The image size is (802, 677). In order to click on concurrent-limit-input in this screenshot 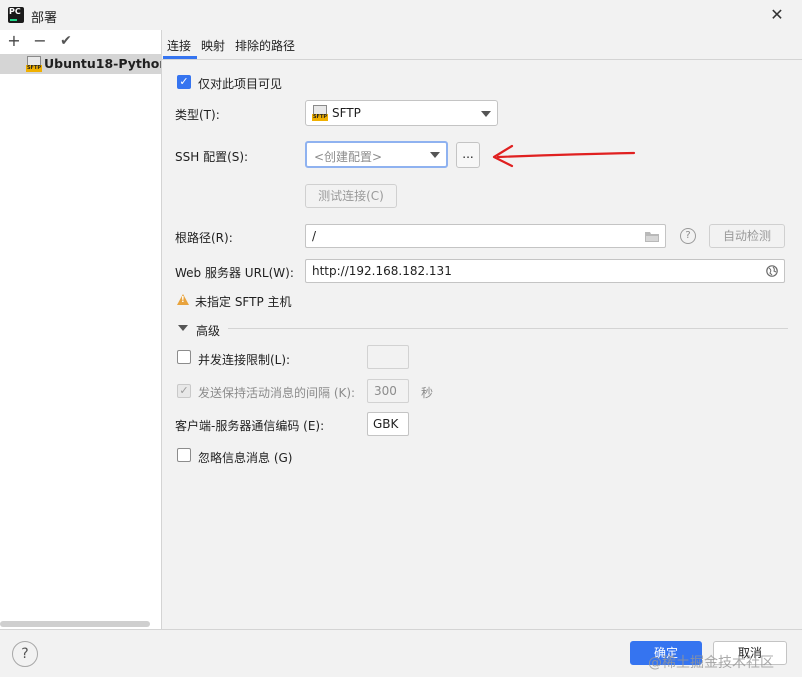, I will do `click(388, 357)`.